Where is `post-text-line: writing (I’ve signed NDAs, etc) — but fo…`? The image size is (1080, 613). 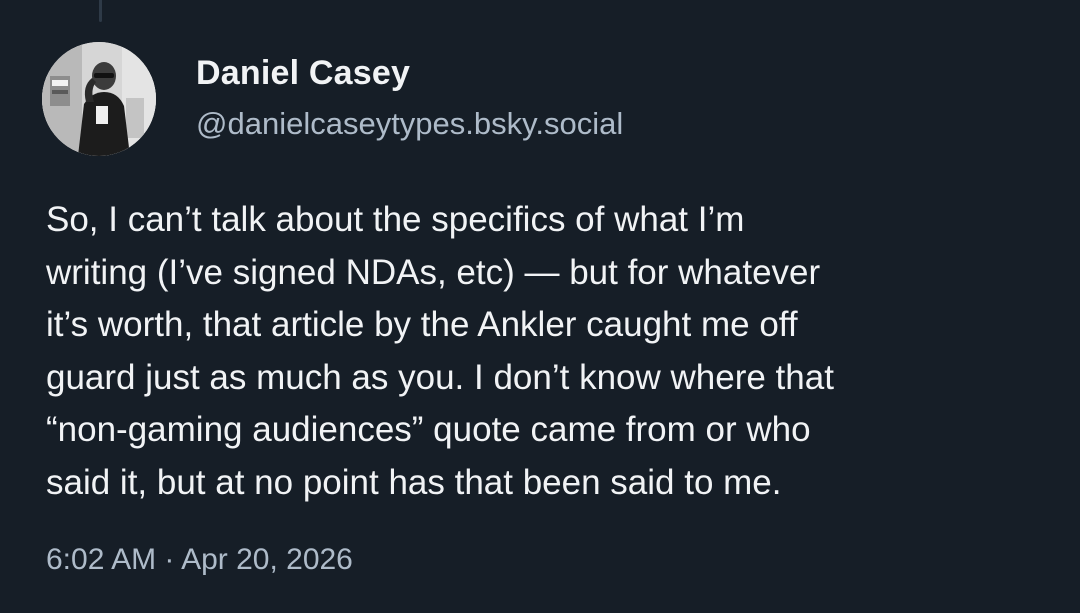 post-text-line: writing (I’ve signed NDAs, etc) — but fo… is located at coordinates (433, 272).